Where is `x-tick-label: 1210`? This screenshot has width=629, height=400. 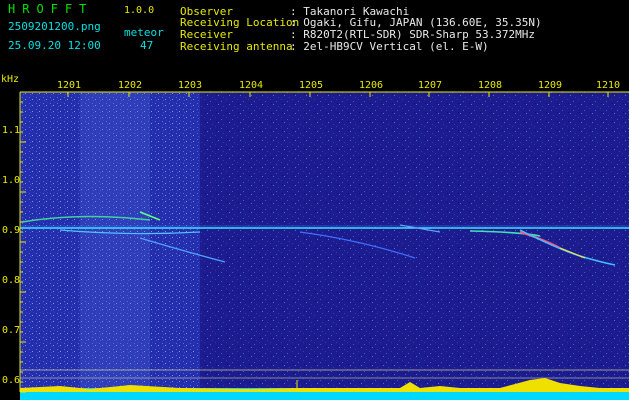
x-tick-label: 1210 is located at coordinates (608, 85).